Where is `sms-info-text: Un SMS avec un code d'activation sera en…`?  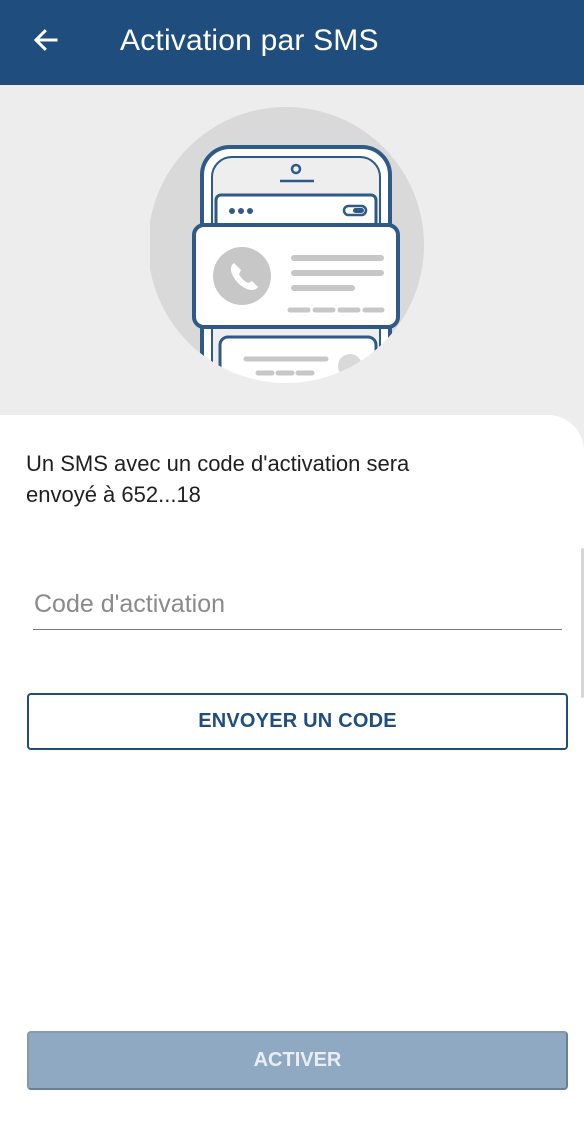
sms-info-text: Un SMS avec un code d'activation sera en… is located at coordinates (276, 479).